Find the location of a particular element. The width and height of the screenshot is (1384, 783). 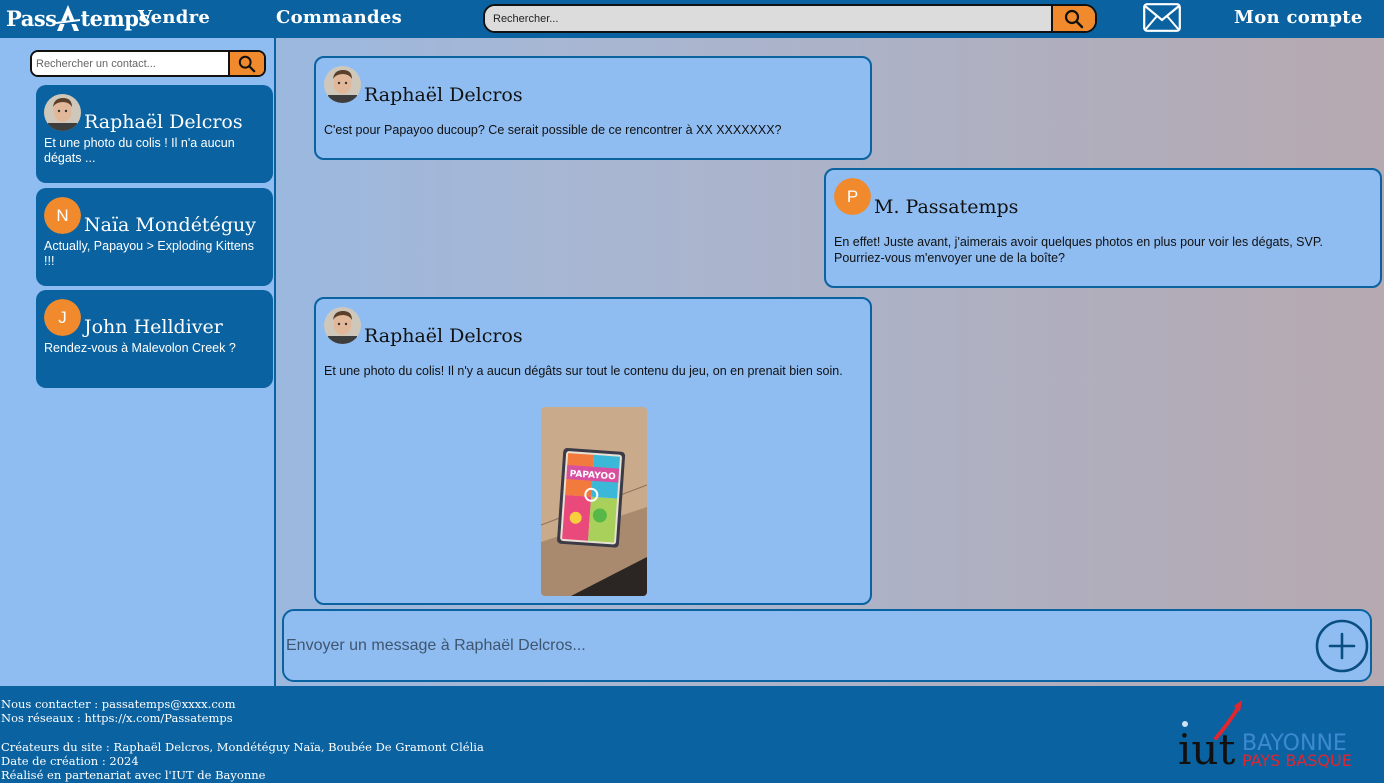

avatar-letter: P is located at coordinates (852, 196).